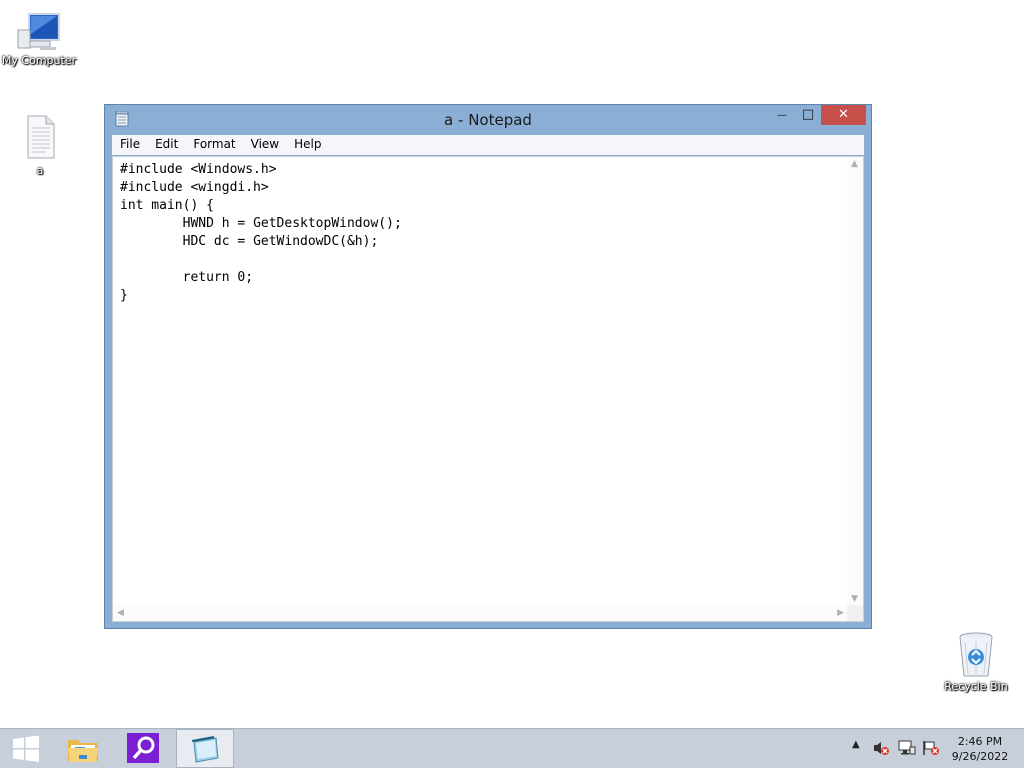 The width and height of the screenshot is (1024, 768). What do you see at coordinates (856, 744) in the screenshot?
I see `show-hidden-icons-icon: ▲` at bounding box center [856, 744].